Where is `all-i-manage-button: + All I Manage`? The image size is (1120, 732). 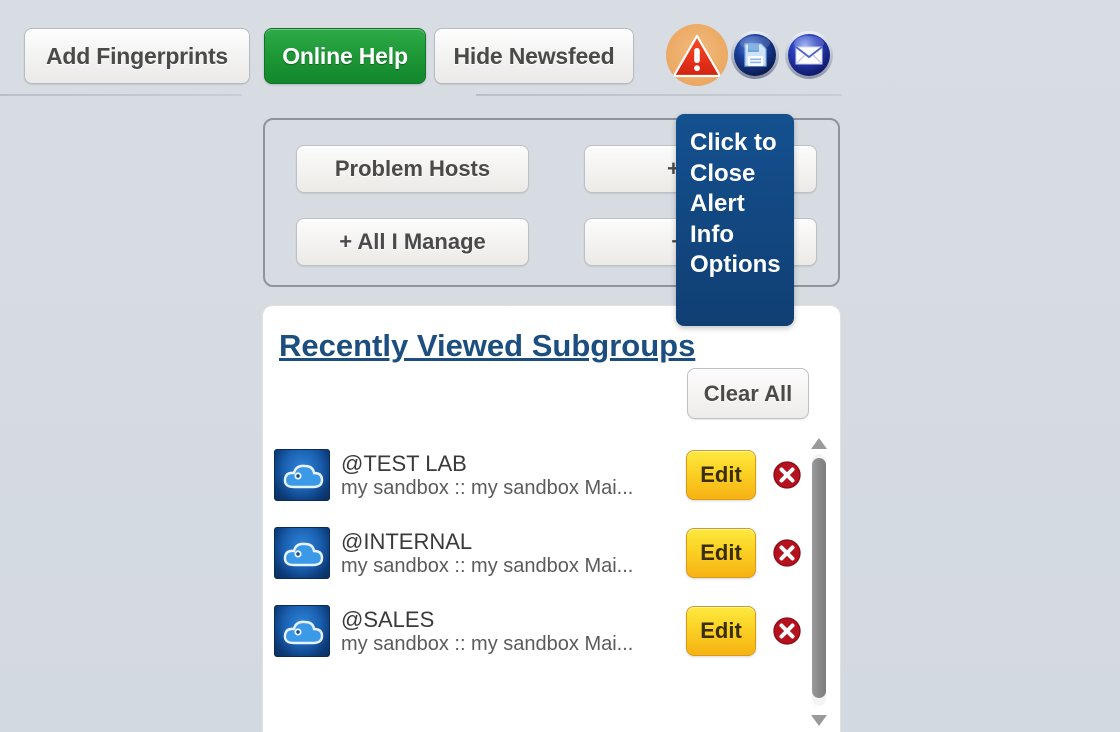 all-i-manage-button: + All I Manage is located at coordinates (412, 242).